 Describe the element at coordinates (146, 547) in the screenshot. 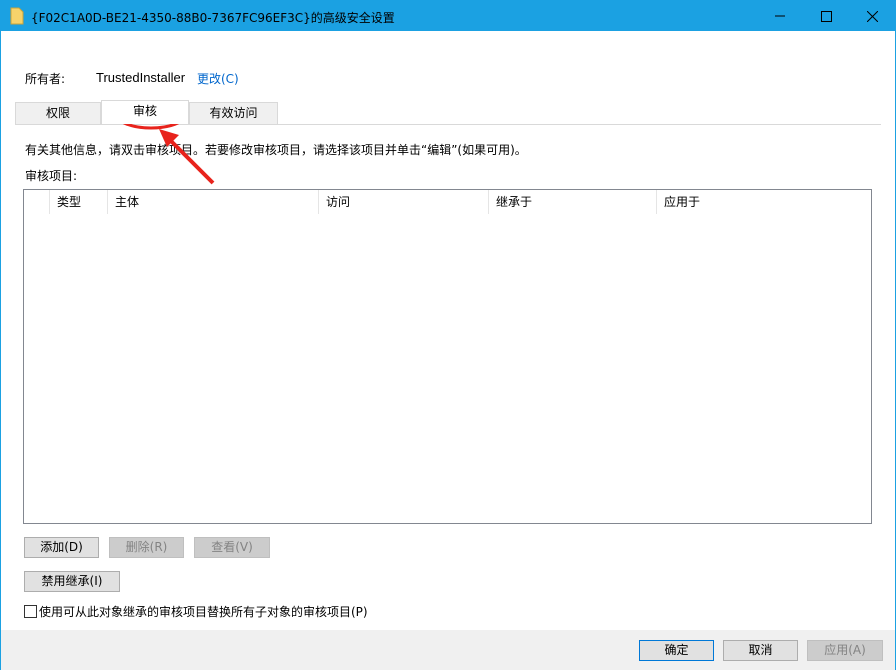

I see `remove-button: 删除(R)` at that location.